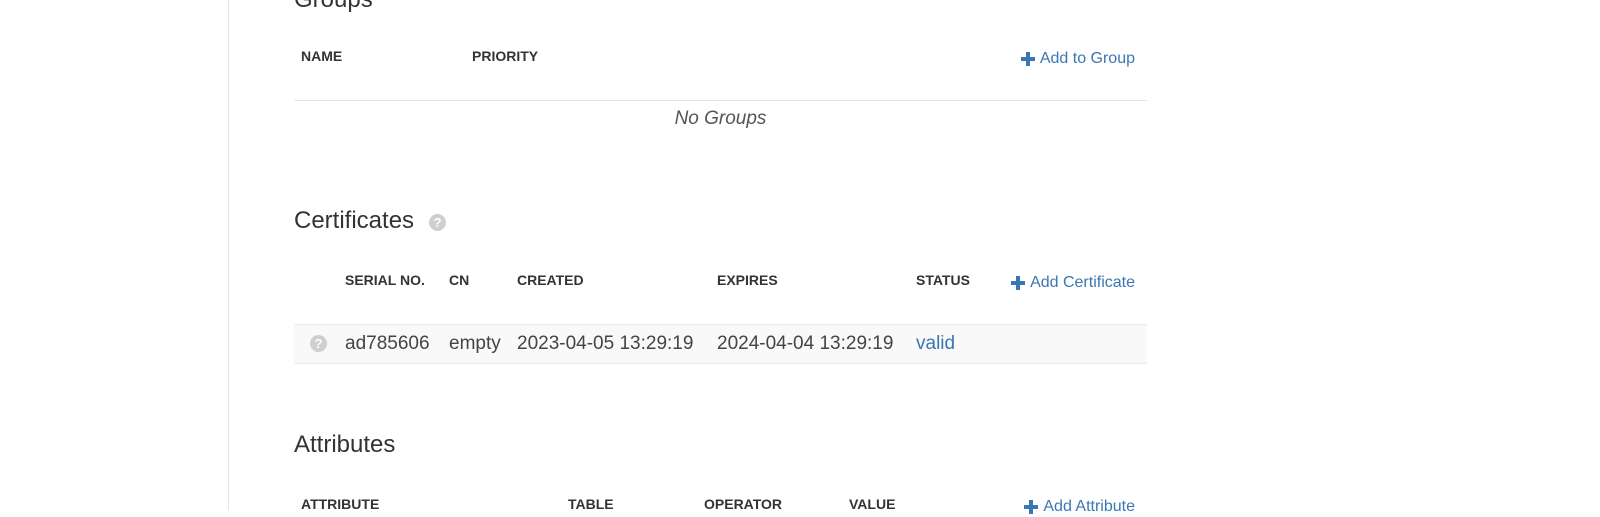 The height and width of the screenshot is (517, 1600). I want to click on certificates-col-expires: EXPIRES, so click(747, 280).